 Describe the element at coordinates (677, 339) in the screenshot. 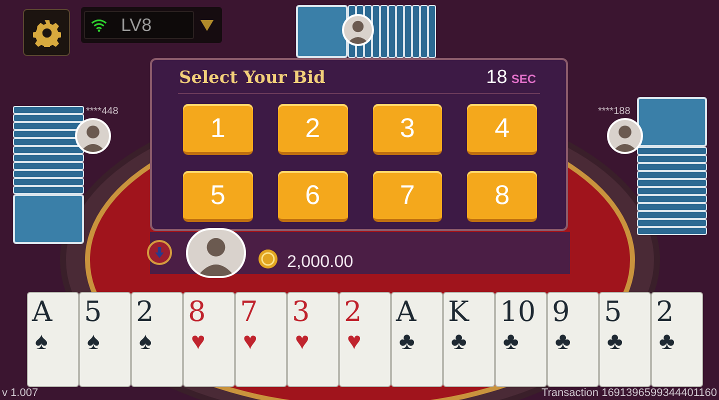

I see `playing-card: 2 ♣` at that location.